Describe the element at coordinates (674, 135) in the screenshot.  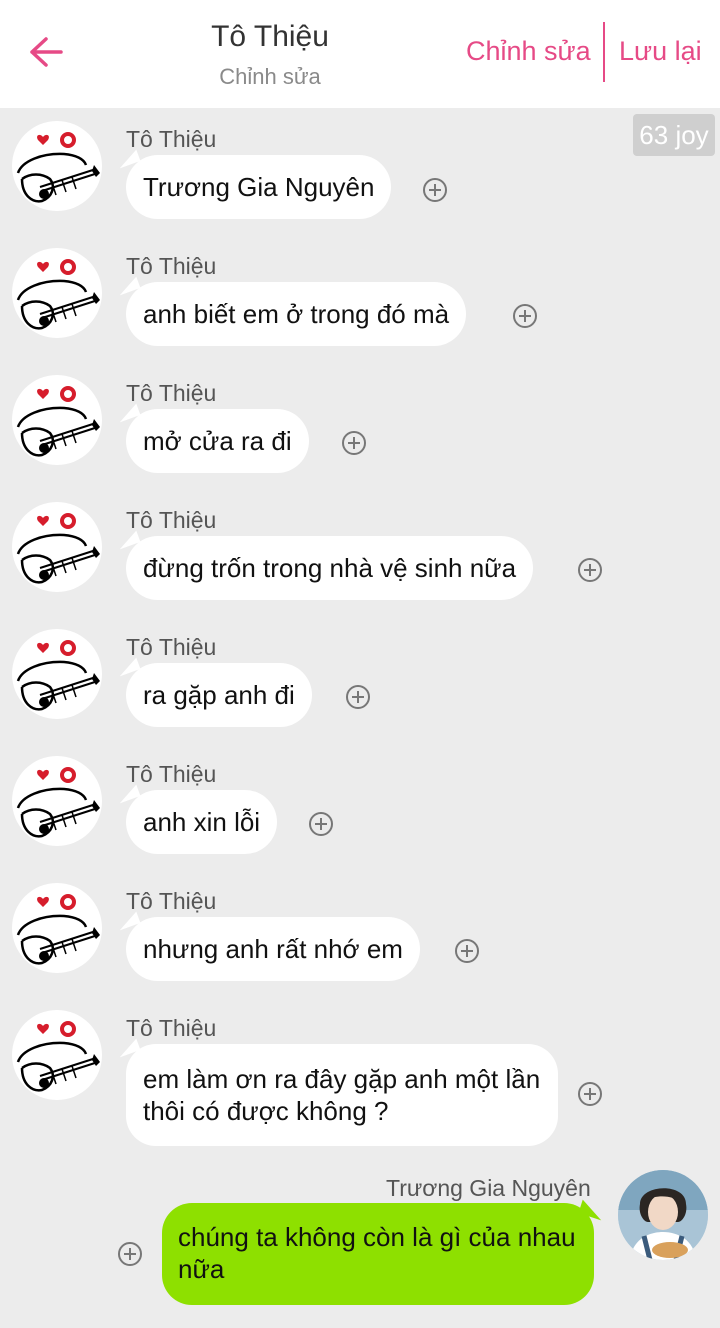
I see `word-counter-badge: 63 joy` at that location.